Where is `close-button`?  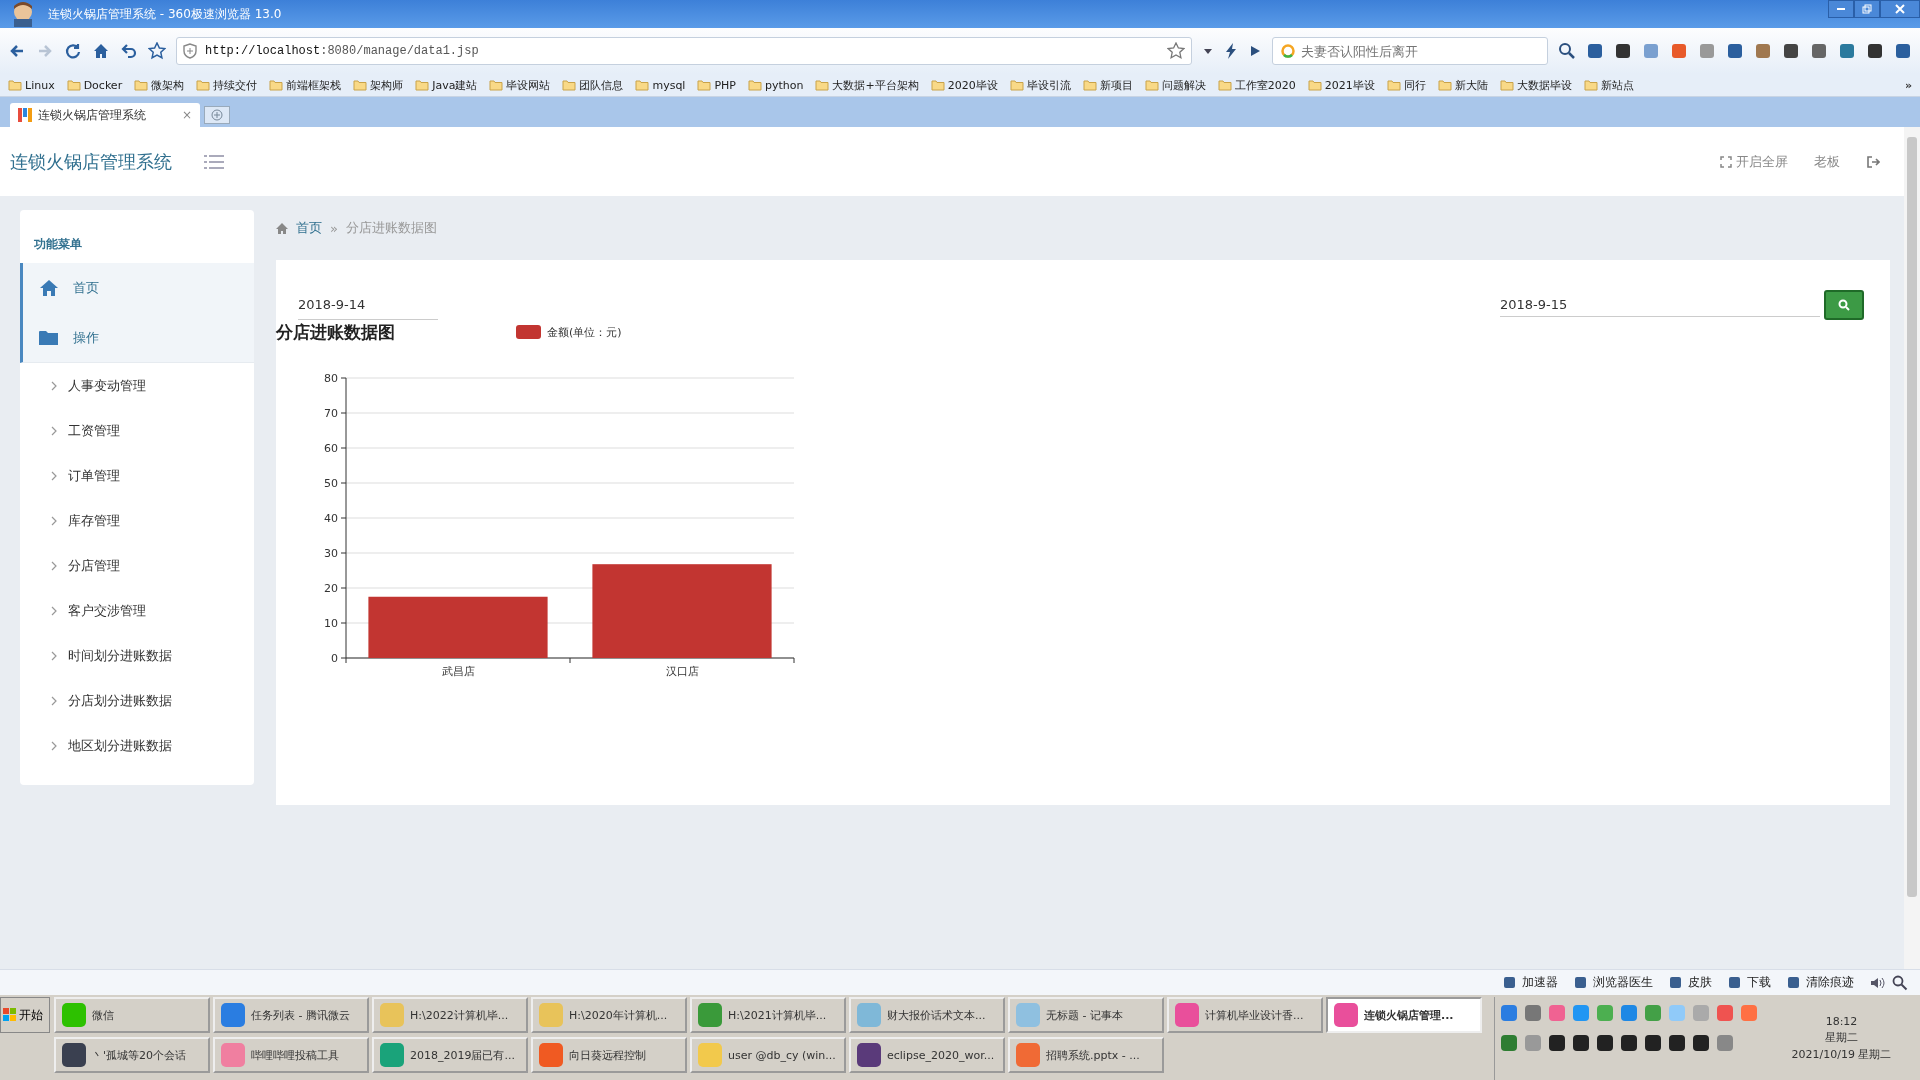
close-button is located at coordinates (1900, 9).